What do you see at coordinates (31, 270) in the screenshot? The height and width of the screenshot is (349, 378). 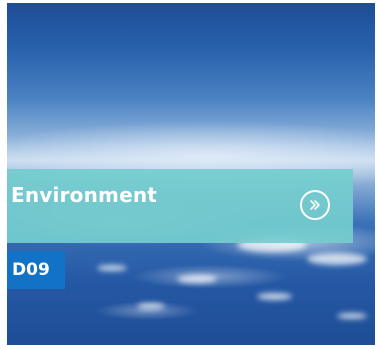 I see `tile-code: D09` at bounding box center [31, 270].